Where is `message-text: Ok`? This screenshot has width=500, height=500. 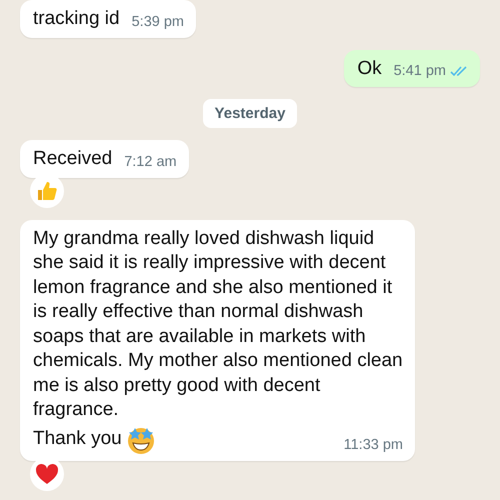 message-text: Ok is located at coordinates (369, 68).